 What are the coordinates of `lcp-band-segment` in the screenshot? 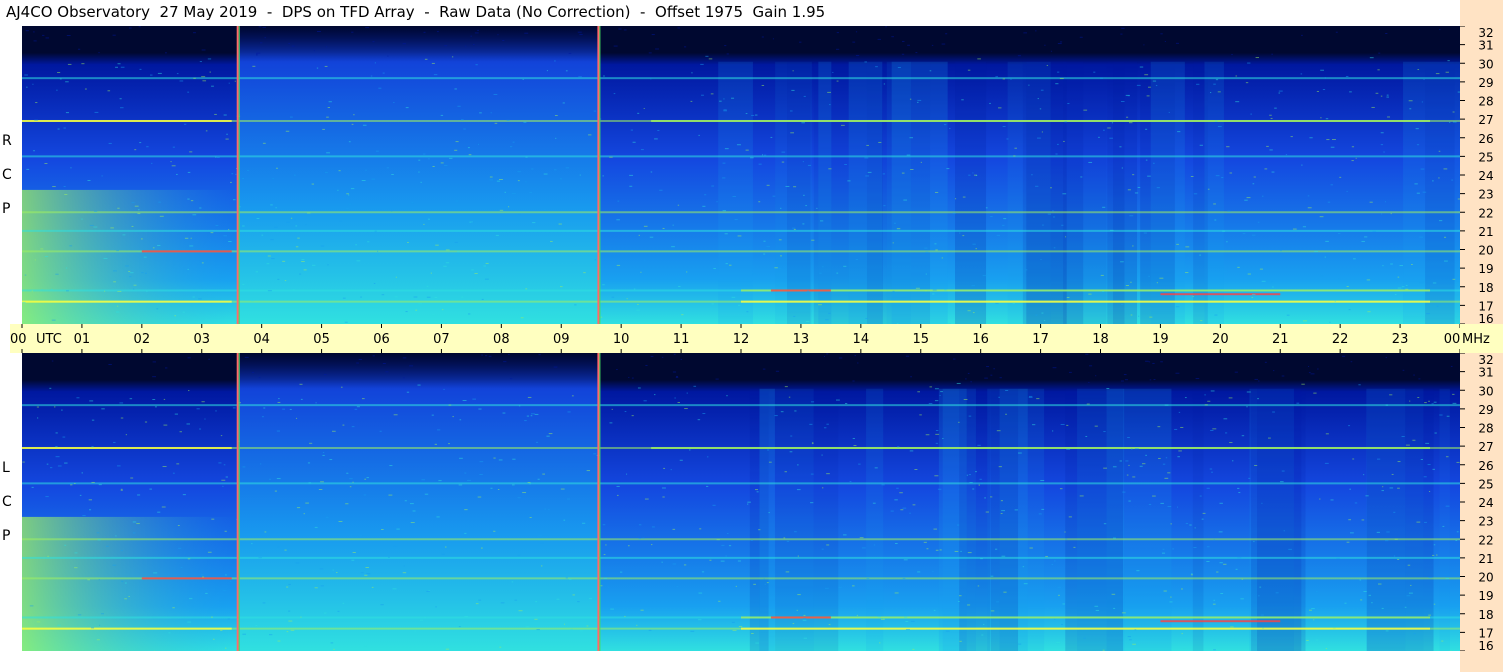 It's located at (127, 628).